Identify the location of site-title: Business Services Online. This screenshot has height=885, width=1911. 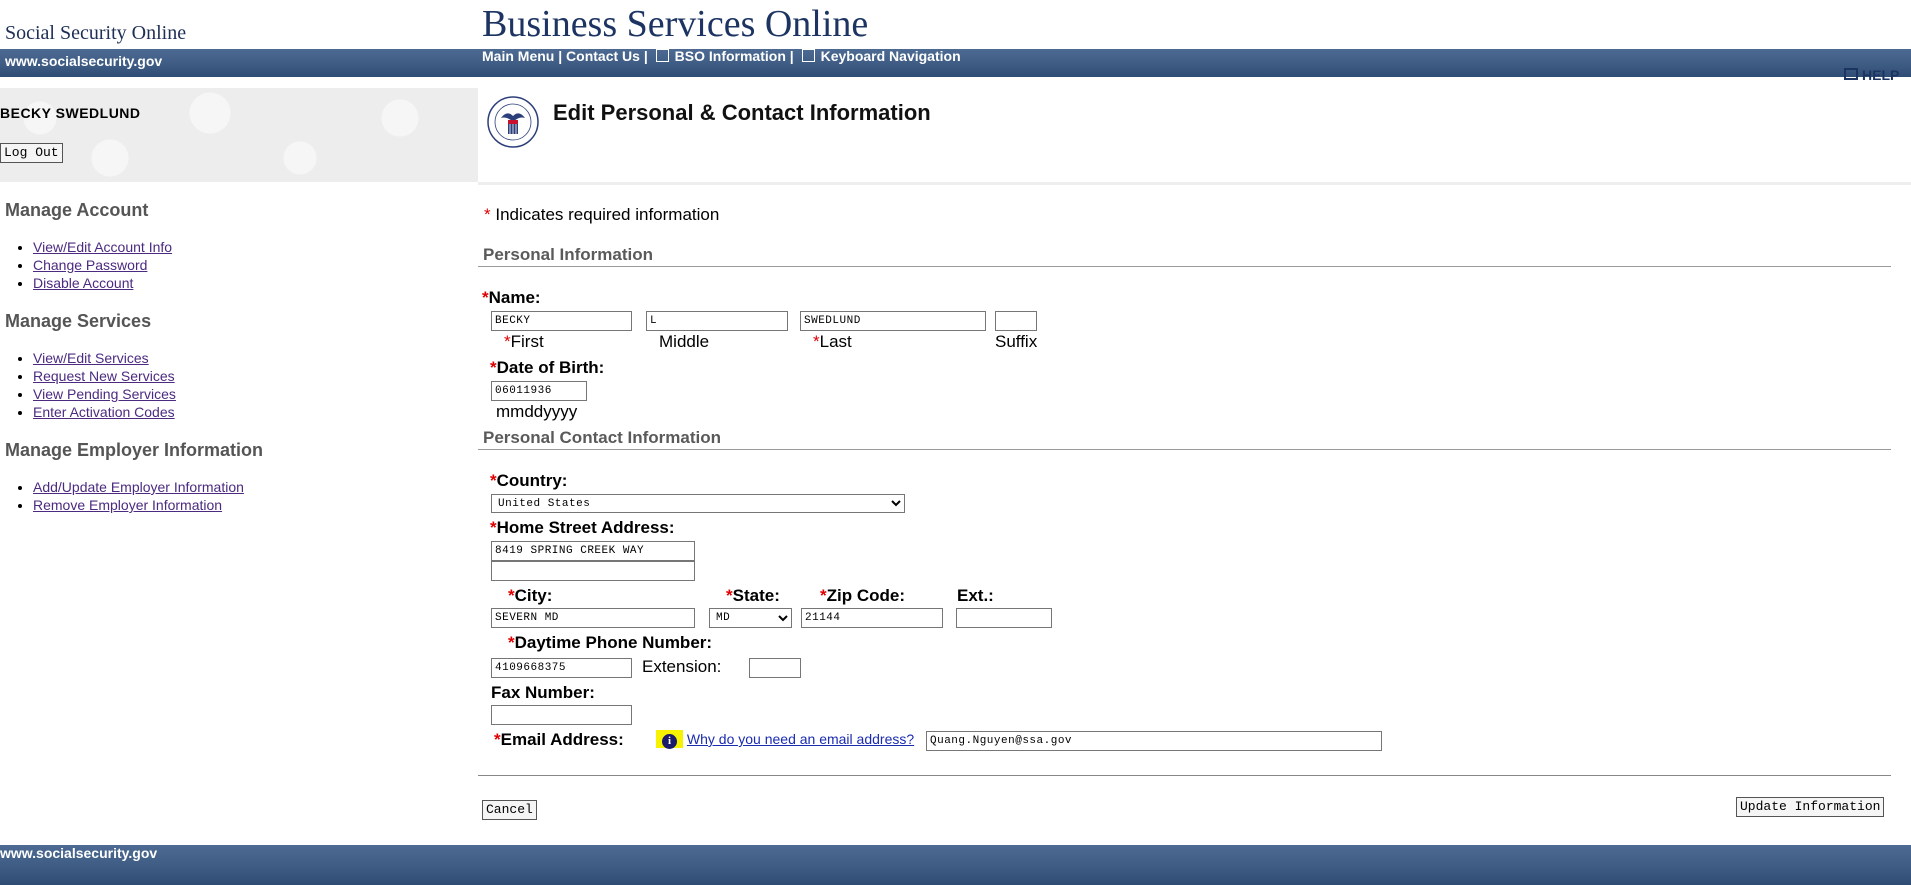
(675, 24).